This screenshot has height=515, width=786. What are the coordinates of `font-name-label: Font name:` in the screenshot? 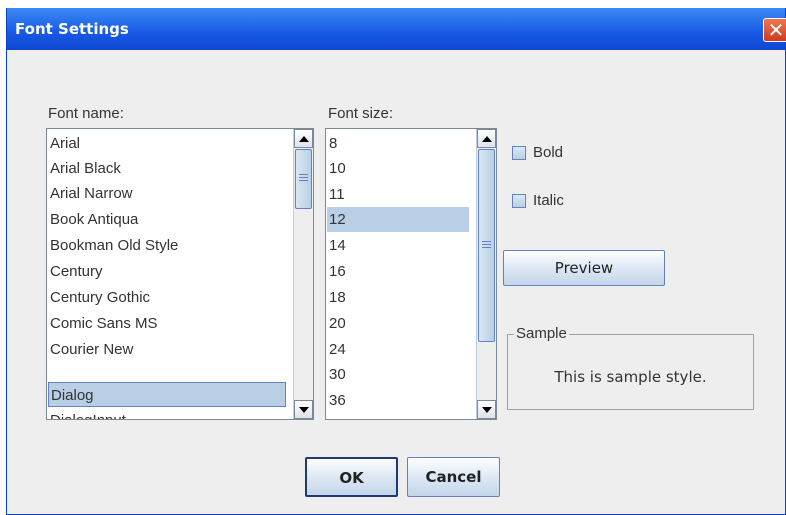 It's located at (86, 113).